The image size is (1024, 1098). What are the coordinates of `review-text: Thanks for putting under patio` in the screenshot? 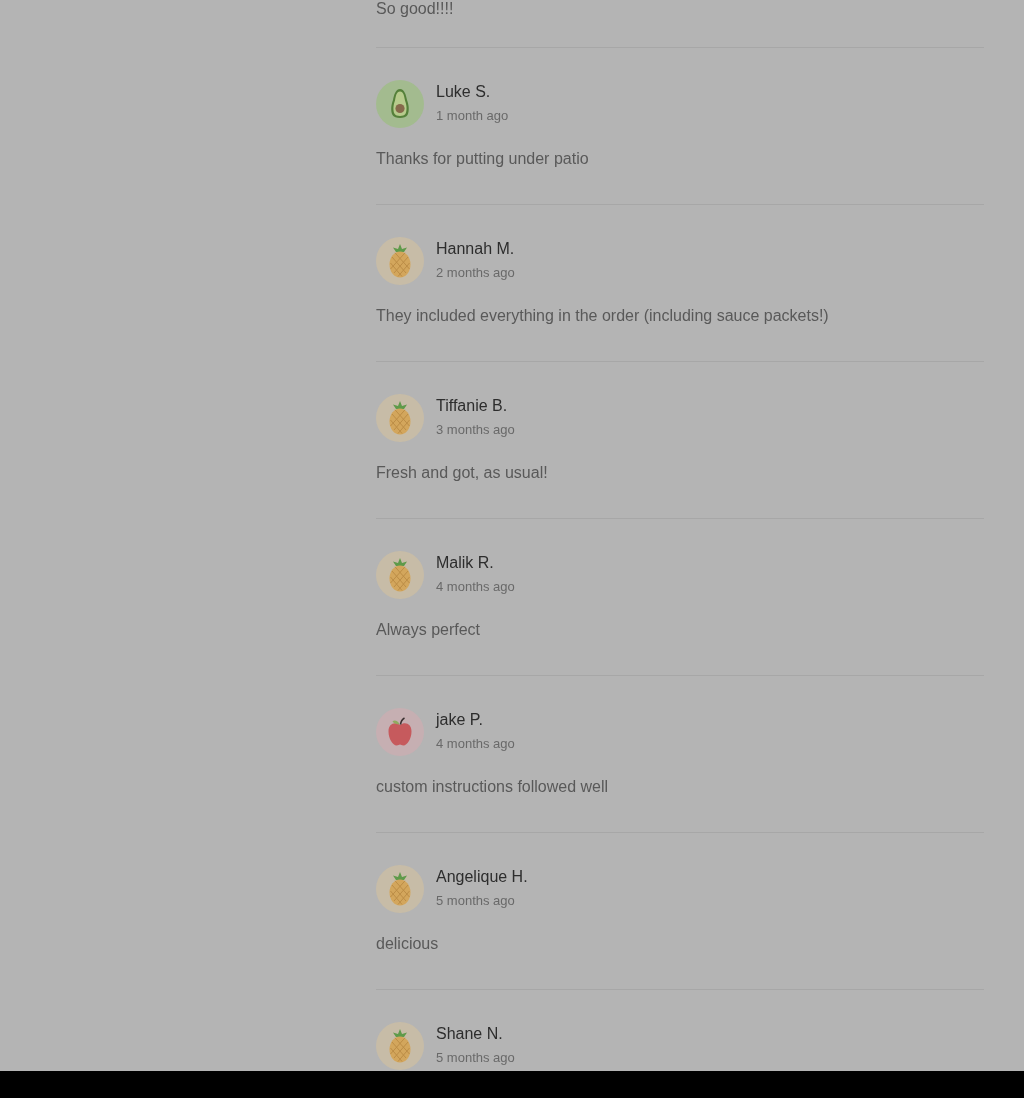 It's located at (482, 159).